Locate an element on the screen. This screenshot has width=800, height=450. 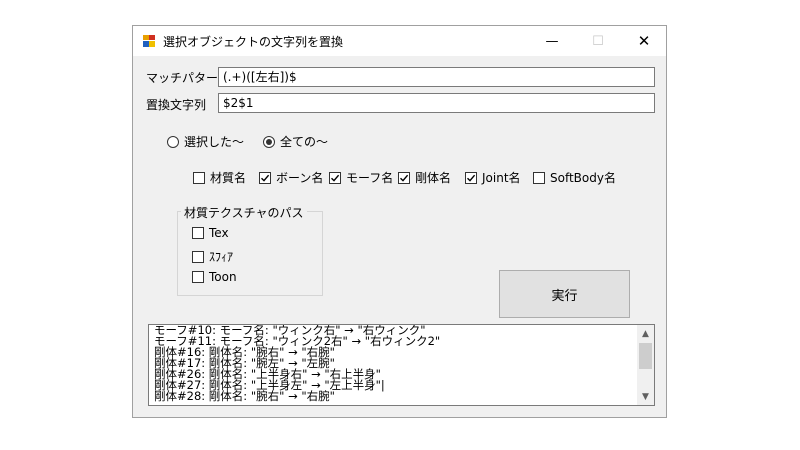
checkbox-morph-name: モーフ名 is located at coordinates (361, 177).